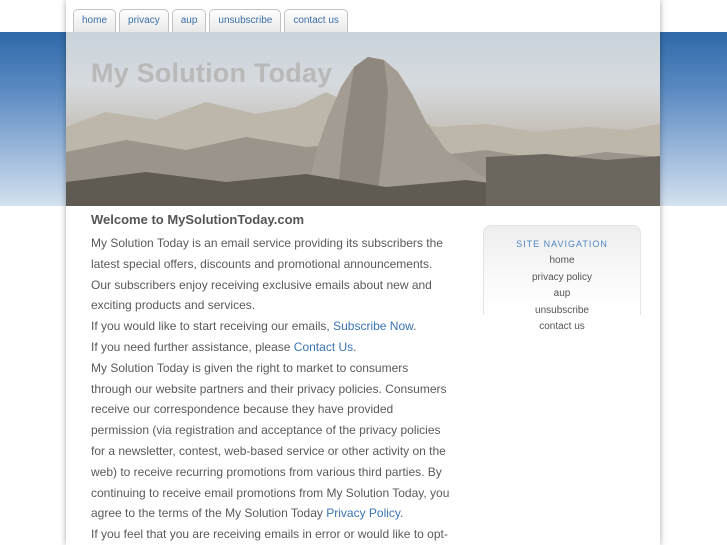 The image size is (727, 545). Describe the element at coordinates (316, 20) in the screenshot. I see `tab-contact-us: contact us` at that location.